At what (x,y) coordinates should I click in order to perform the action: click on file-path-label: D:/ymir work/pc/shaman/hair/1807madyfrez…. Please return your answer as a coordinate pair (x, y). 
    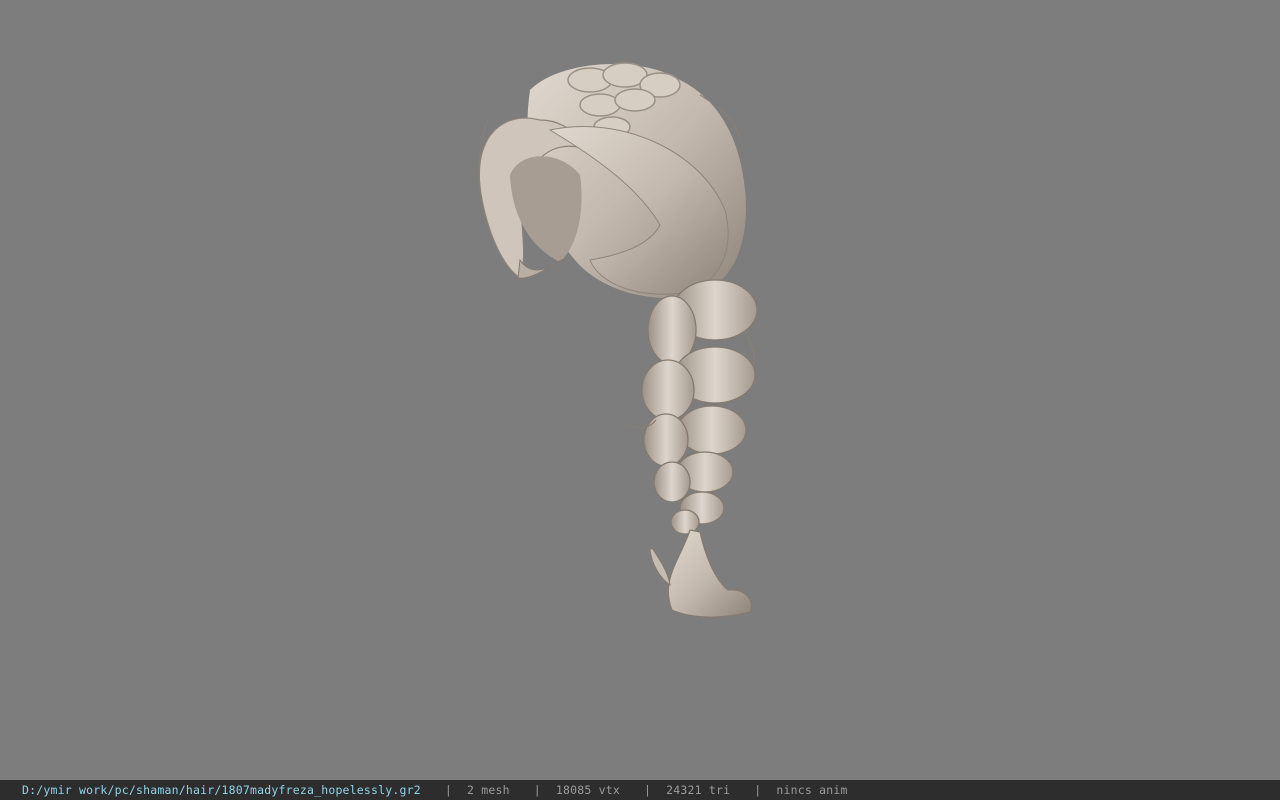
    Looking at the image, I should click on (221, 790).